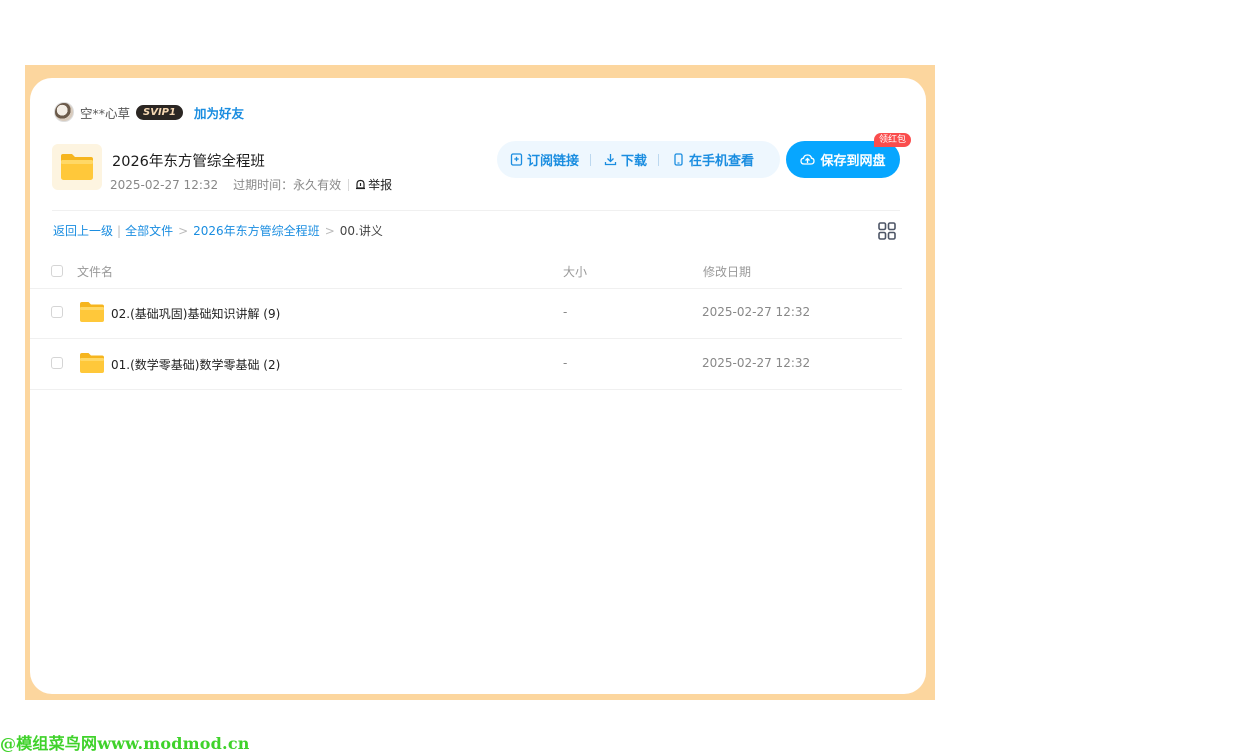 Image resolution: width=1246 pixels, height=754 pixels. I want to click on save-label: 保存到网盘, so click(853, 161).